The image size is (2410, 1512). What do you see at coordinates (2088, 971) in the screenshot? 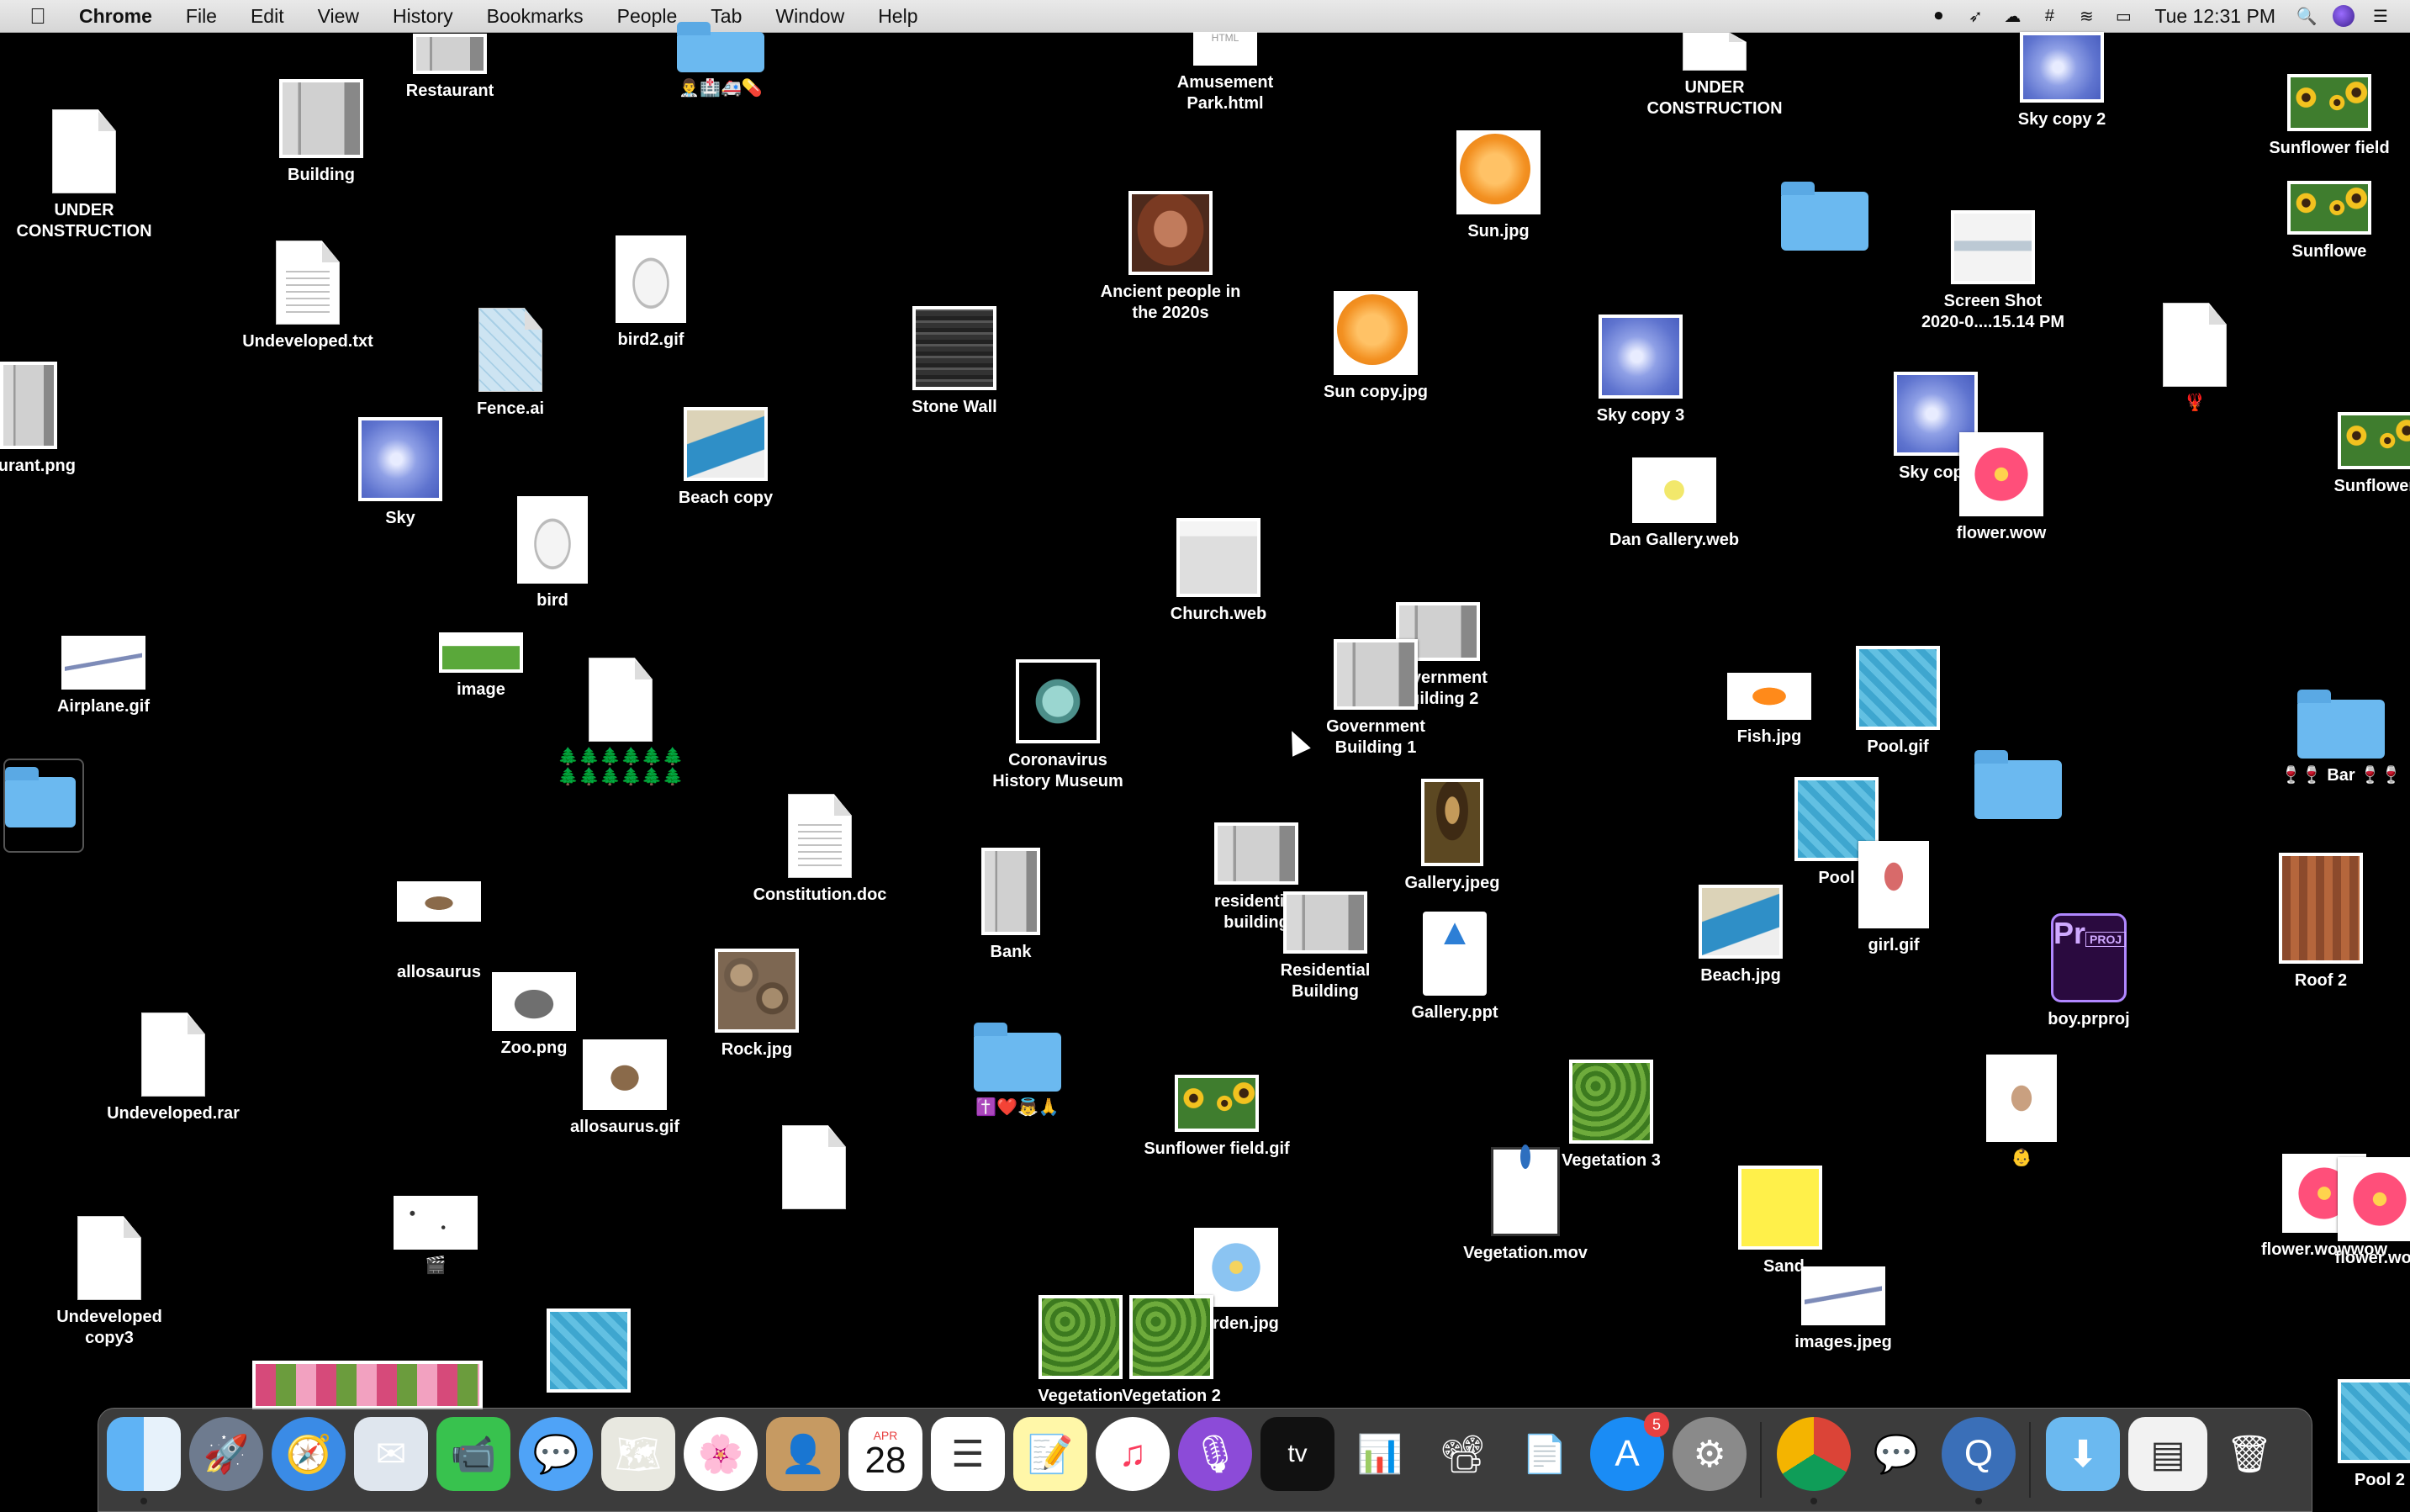
I see `desktop-icon-boy-prproj: Pr PROJ boy.prproj` at bounding box center [2088, 971].